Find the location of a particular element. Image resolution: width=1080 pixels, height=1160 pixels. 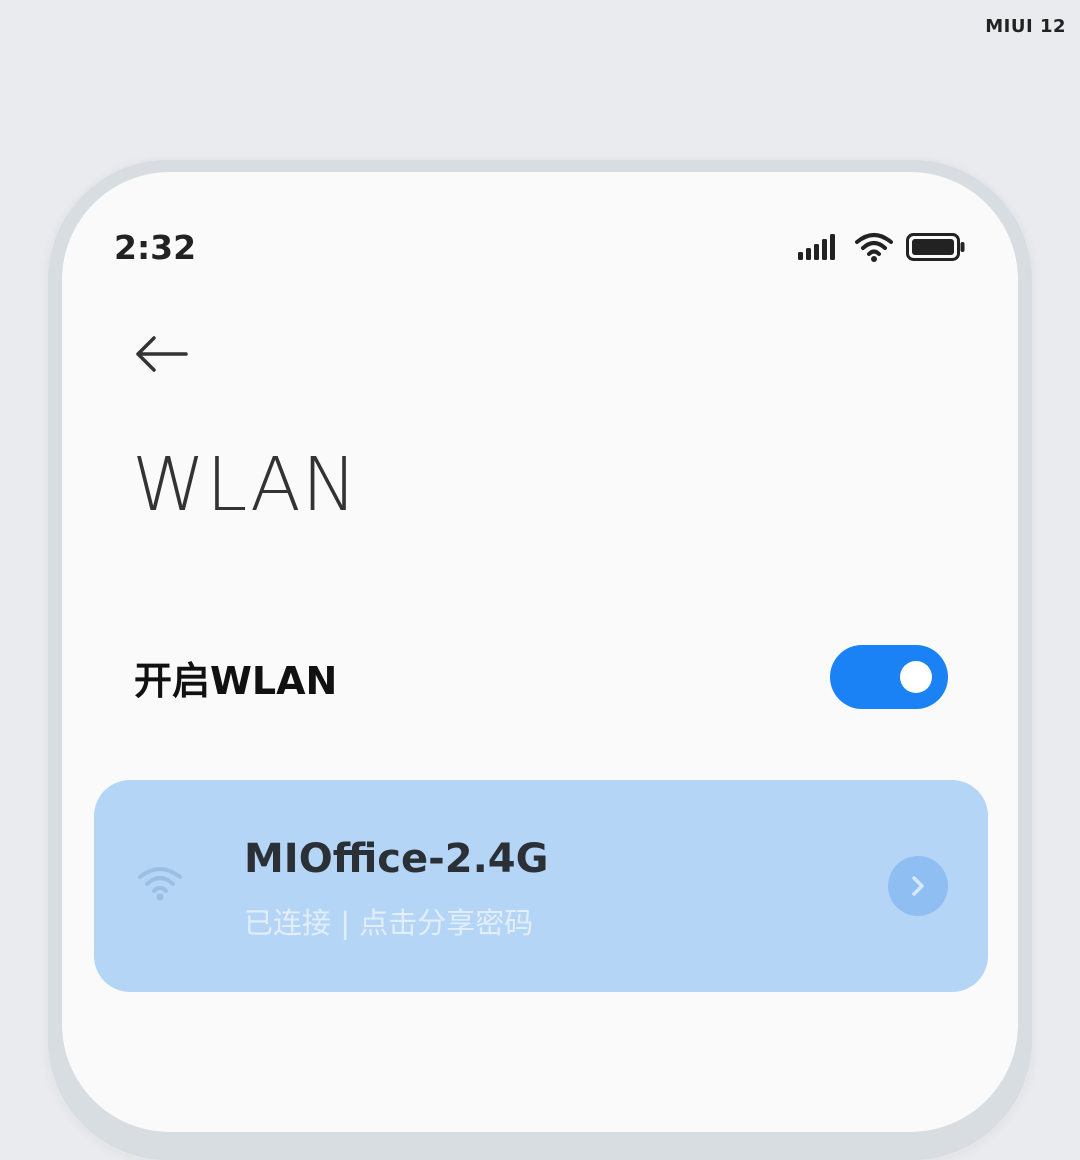

back-button is located at coordinates (162, 357).